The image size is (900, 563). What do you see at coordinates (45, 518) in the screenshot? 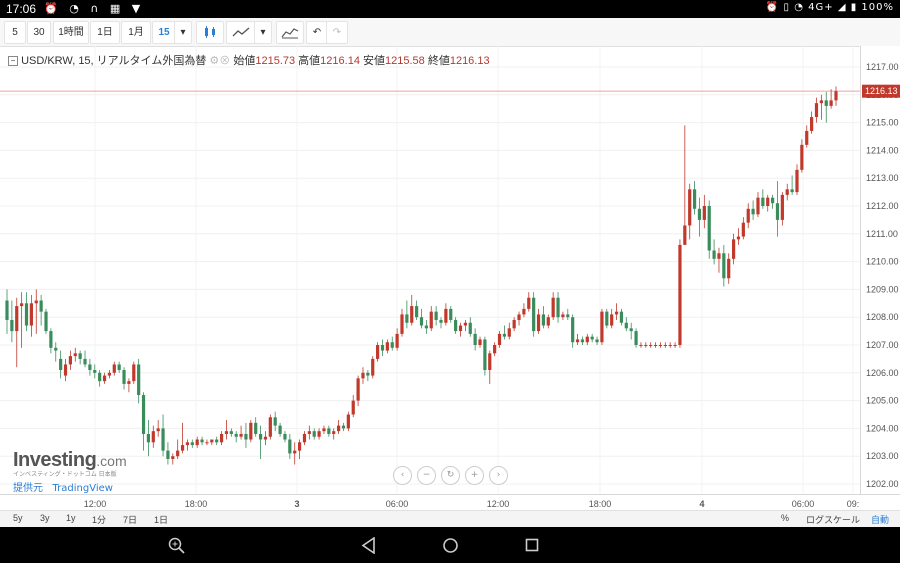
I see `range-3y: 3y` at bounding box center [45, 518].